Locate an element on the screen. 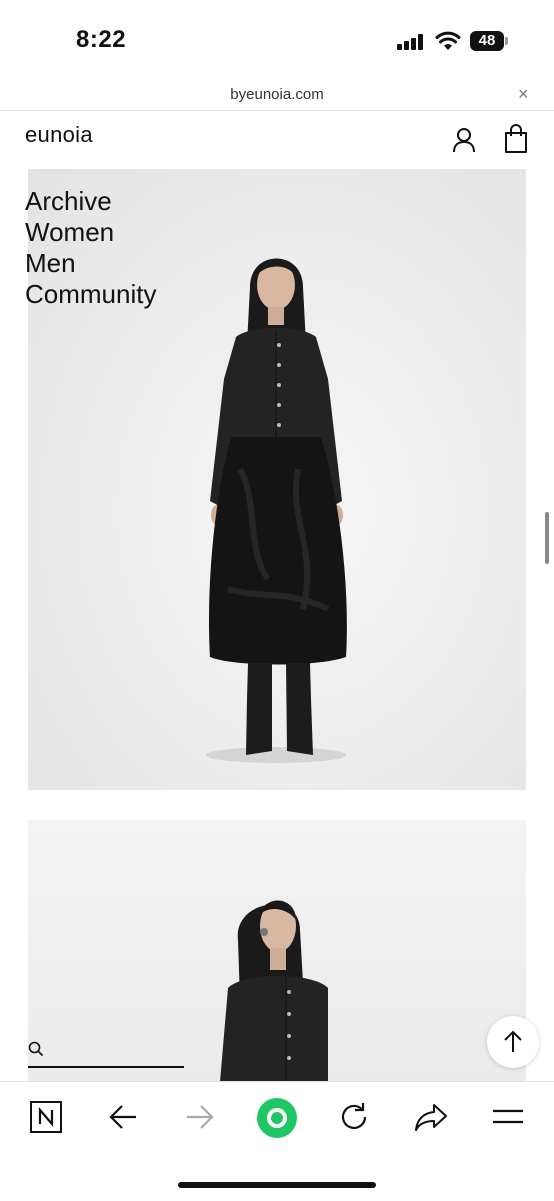 The image size is (554, 1201). nav-item-women: Women is located at coordinates (90, 232).